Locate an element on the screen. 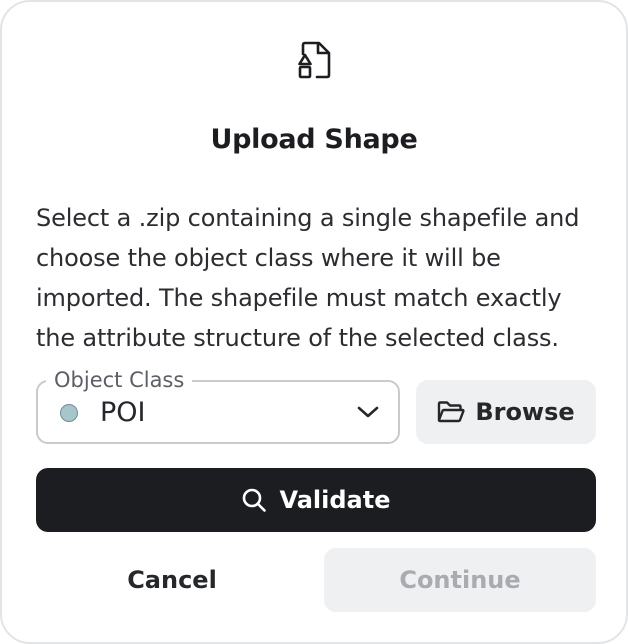 This screenshot has width=628, height=644. continue-label: Continue is located at coordinates (460, 580).